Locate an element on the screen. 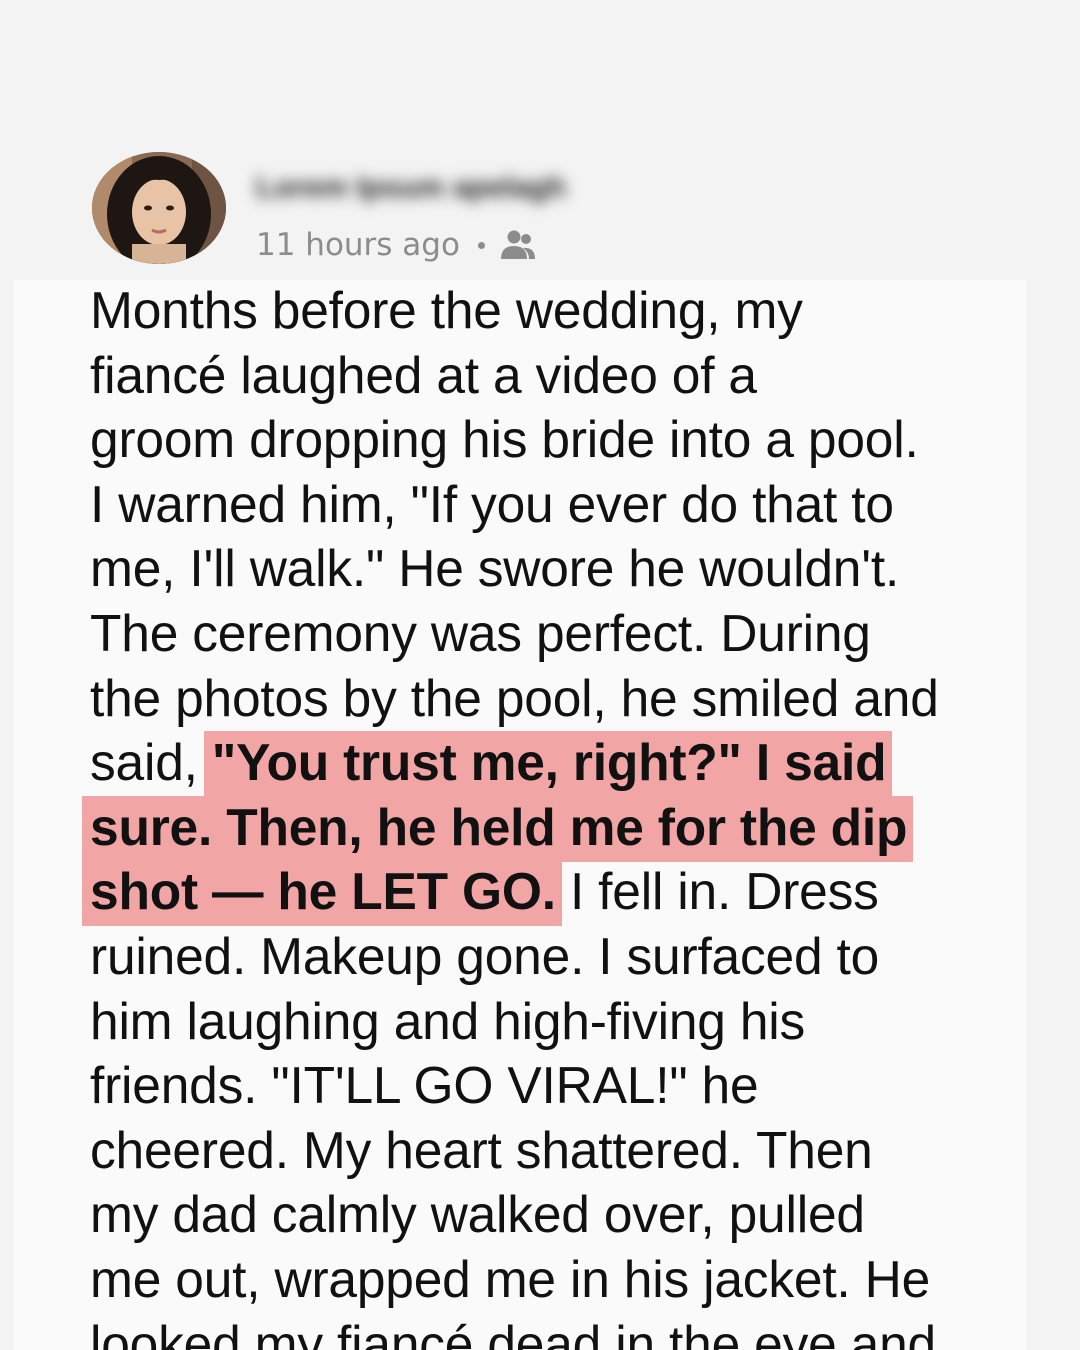  post-meta: 11 hours ago is located at coordinates (396, 245).